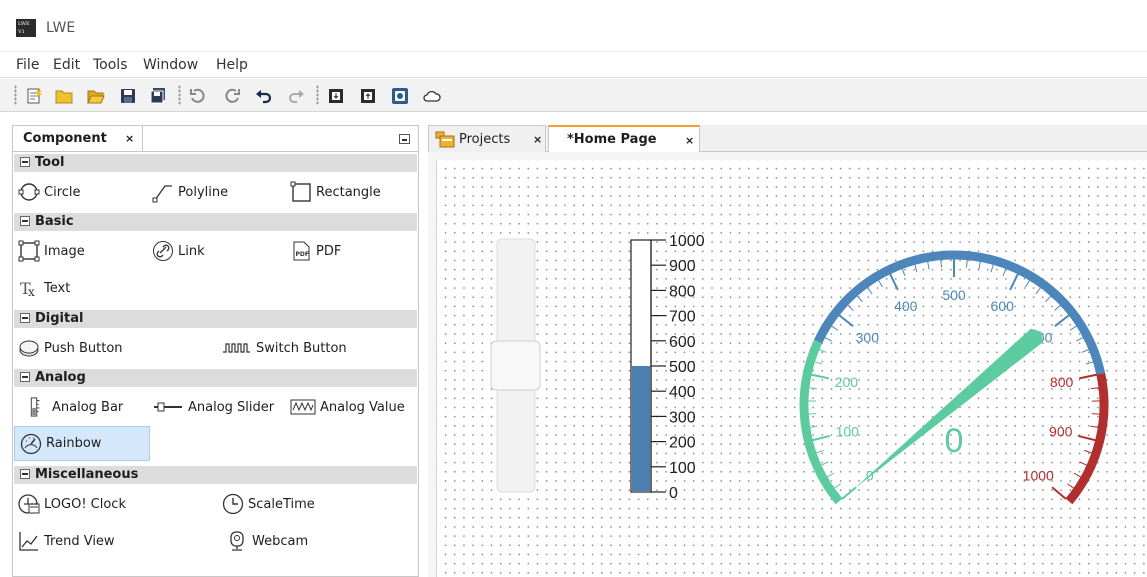  I want to click on tab-component: Component ×, so click(78, 139).